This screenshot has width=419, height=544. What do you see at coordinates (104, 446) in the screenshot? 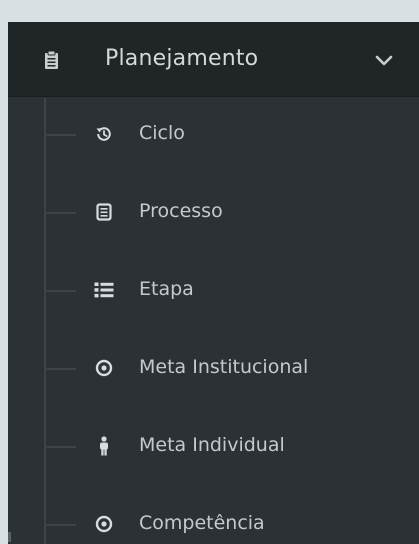
I see `person-icon` at bounding box center [104, 446].